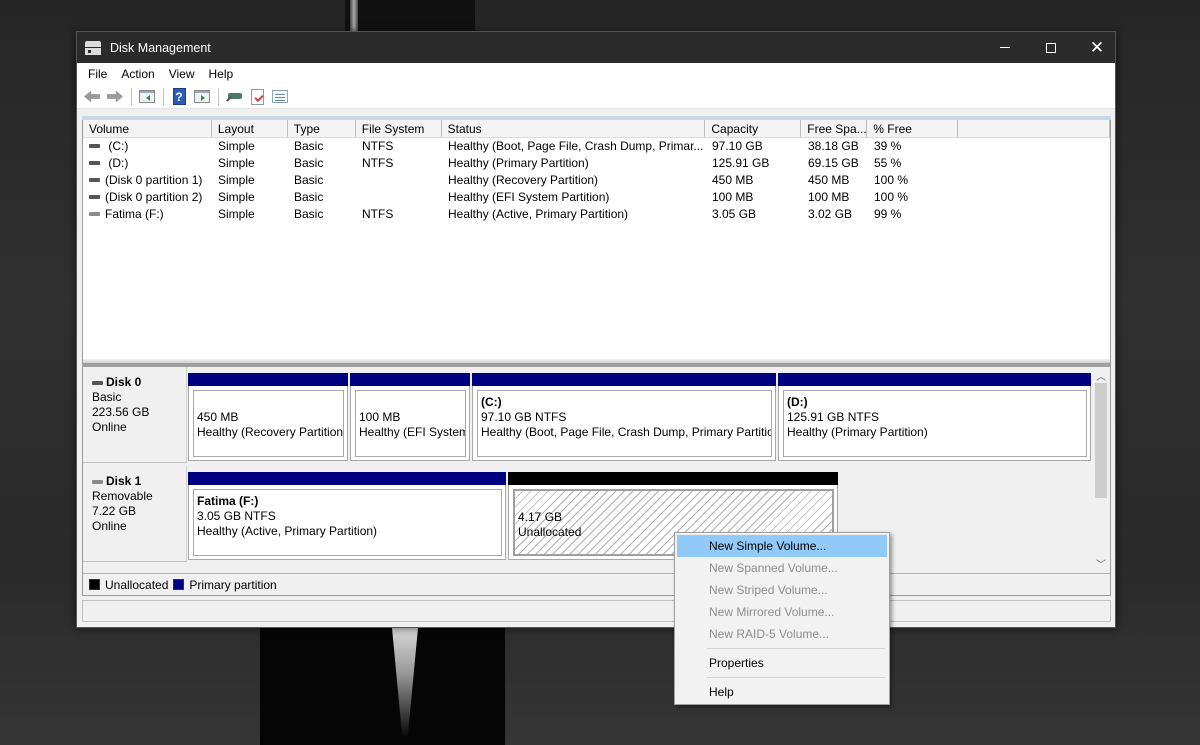 Image resolution: width=1200 pixels, height=745 pixels. Describe the element at coordinates (202, 97) in the screenshot. I see `show-hide-action-pane-button` at that location.